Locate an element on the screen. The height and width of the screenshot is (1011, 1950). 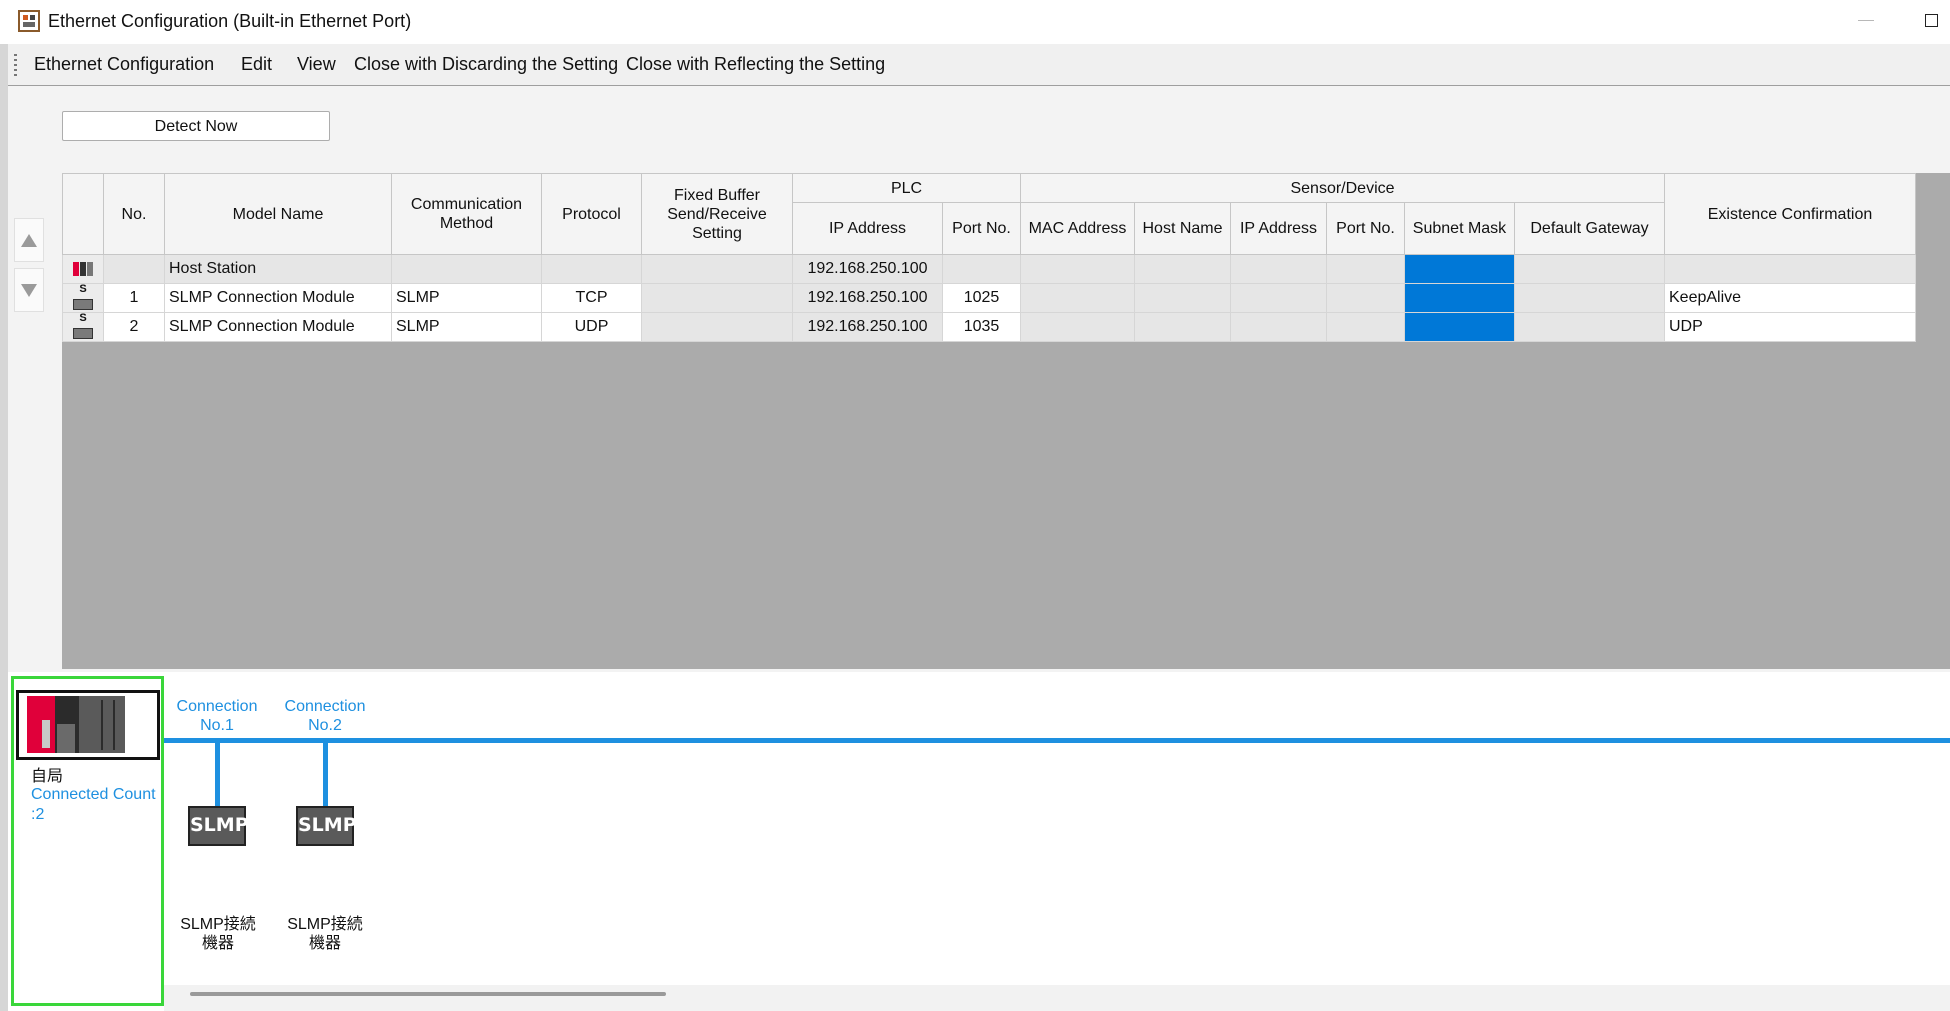
slmp-device-icon-2: SLMP is located at coordinates (326, 826).